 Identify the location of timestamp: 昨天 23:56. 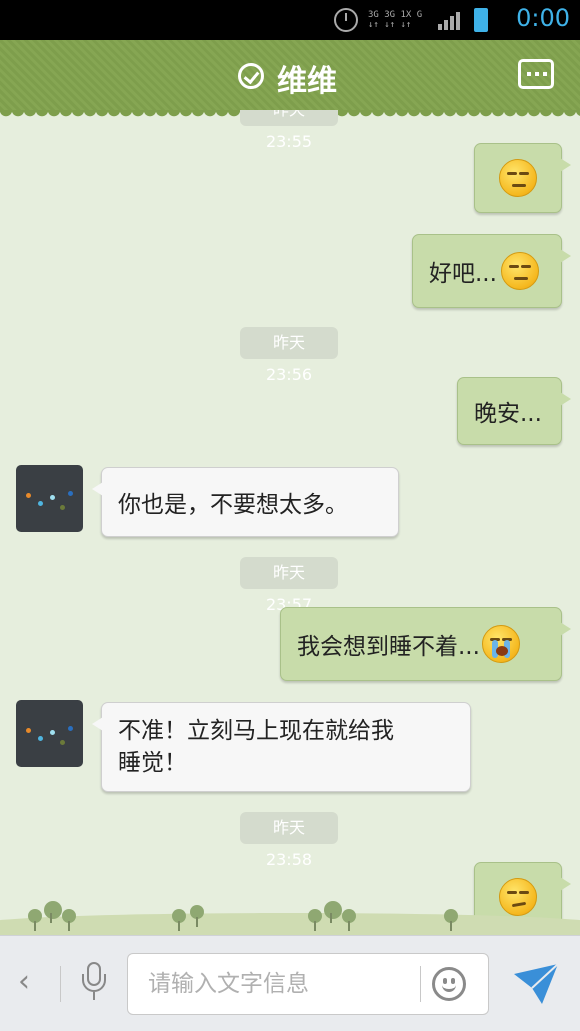
(289, 355).